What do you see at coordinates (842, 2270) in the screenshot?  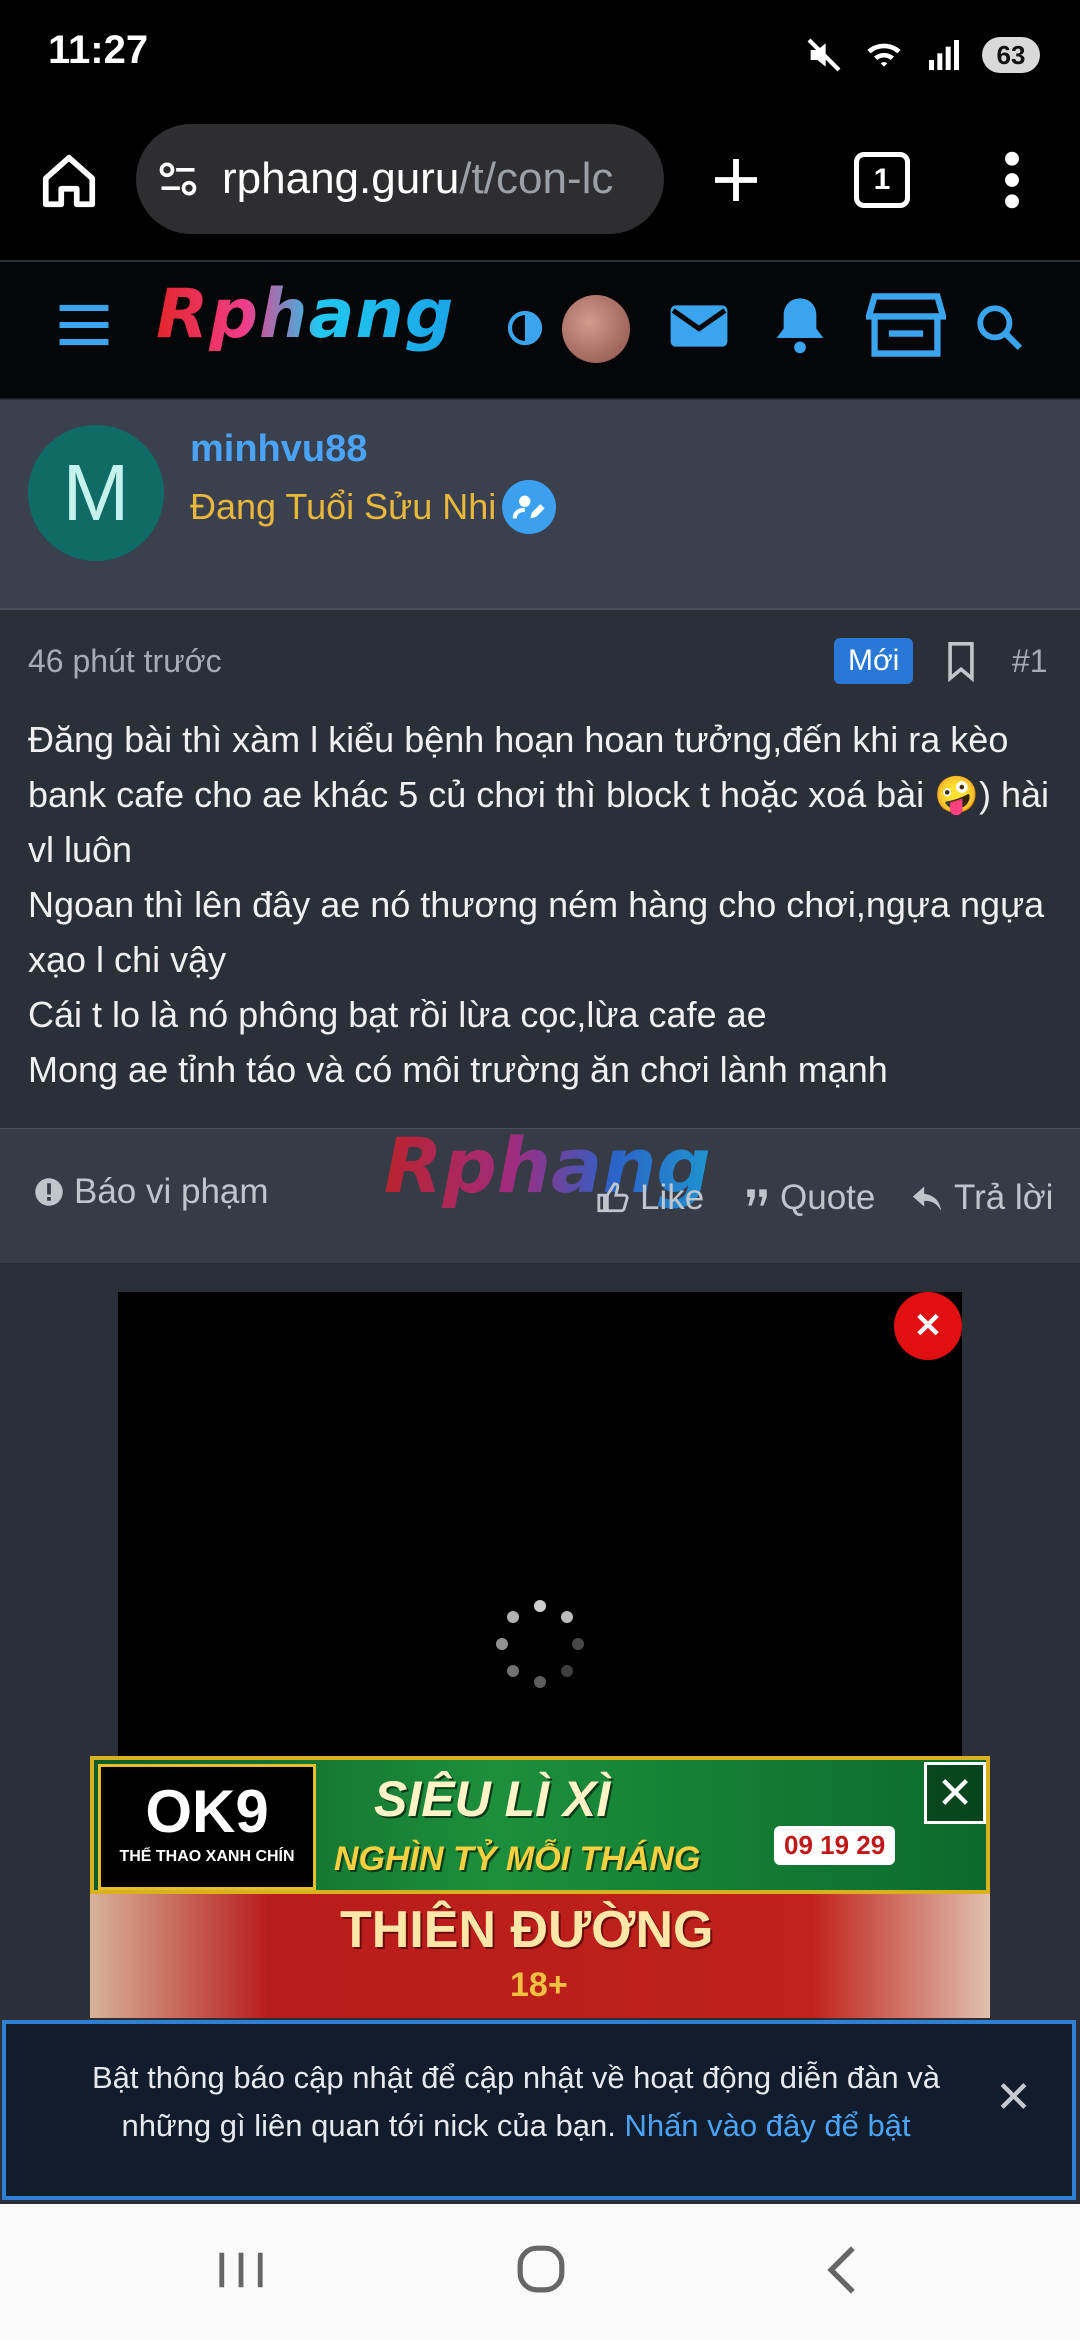 I see `back-button-icon` at bounding box center [842, 2270].